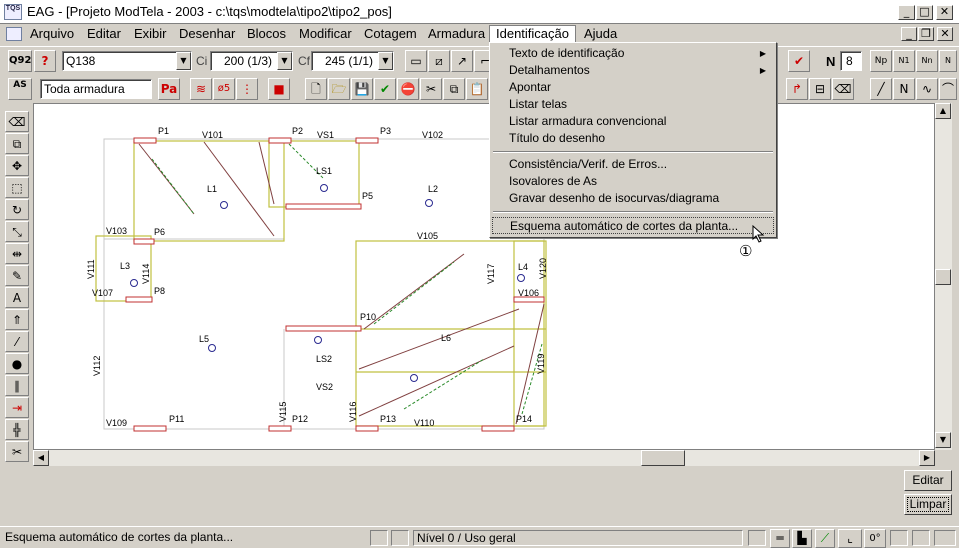 Image resolution: width=959 pixels, height=548 pixels. I want to click on menu-exibir: Exibir, so click(150, 34).